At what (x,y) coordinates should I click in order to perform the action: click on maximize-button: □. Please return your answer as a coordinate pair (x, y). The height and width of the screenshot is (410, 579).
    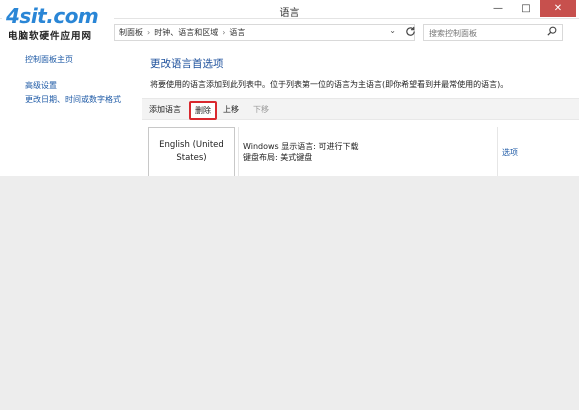
    Looking at the image, I should click on (526, 8).